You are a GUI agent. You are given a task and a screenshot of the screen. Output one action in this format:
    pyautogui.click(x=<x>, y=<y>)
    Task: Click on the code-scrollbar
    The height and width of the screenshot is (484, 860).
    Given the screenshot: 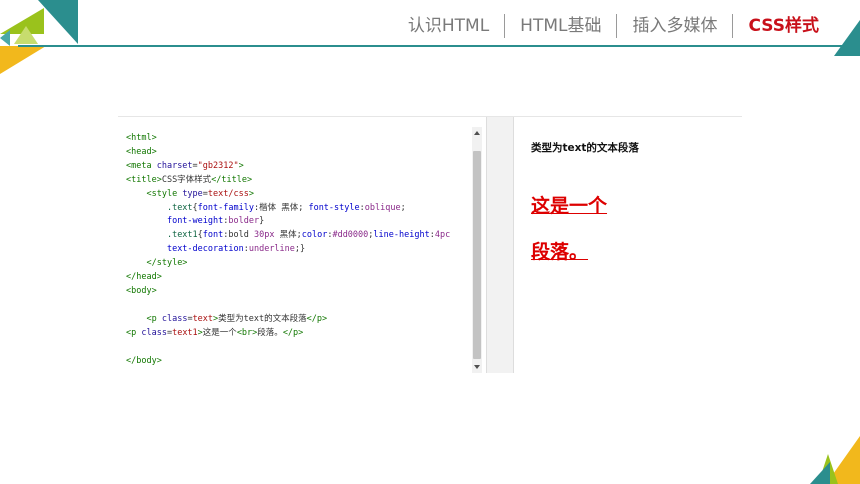 What is the action you would take?
    pyautogui.click(x=477, y=250)
    